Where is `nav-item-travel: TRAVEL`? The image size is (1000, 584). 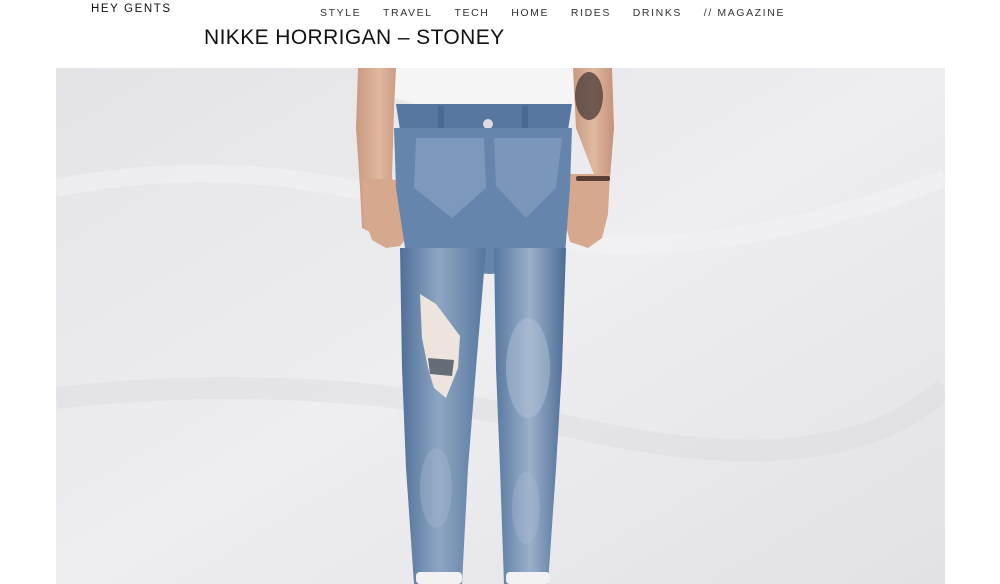 nav-item-travel: TRAVEL is located at coordinates (408, 12).